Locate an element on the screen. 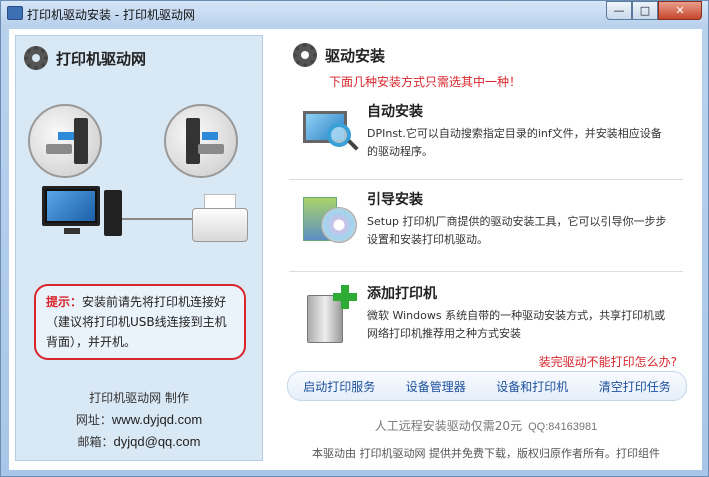 The height and width of the screenshot is (477, 709). install-panel-header: 驱动安装 is located at coordinates (339, 55).